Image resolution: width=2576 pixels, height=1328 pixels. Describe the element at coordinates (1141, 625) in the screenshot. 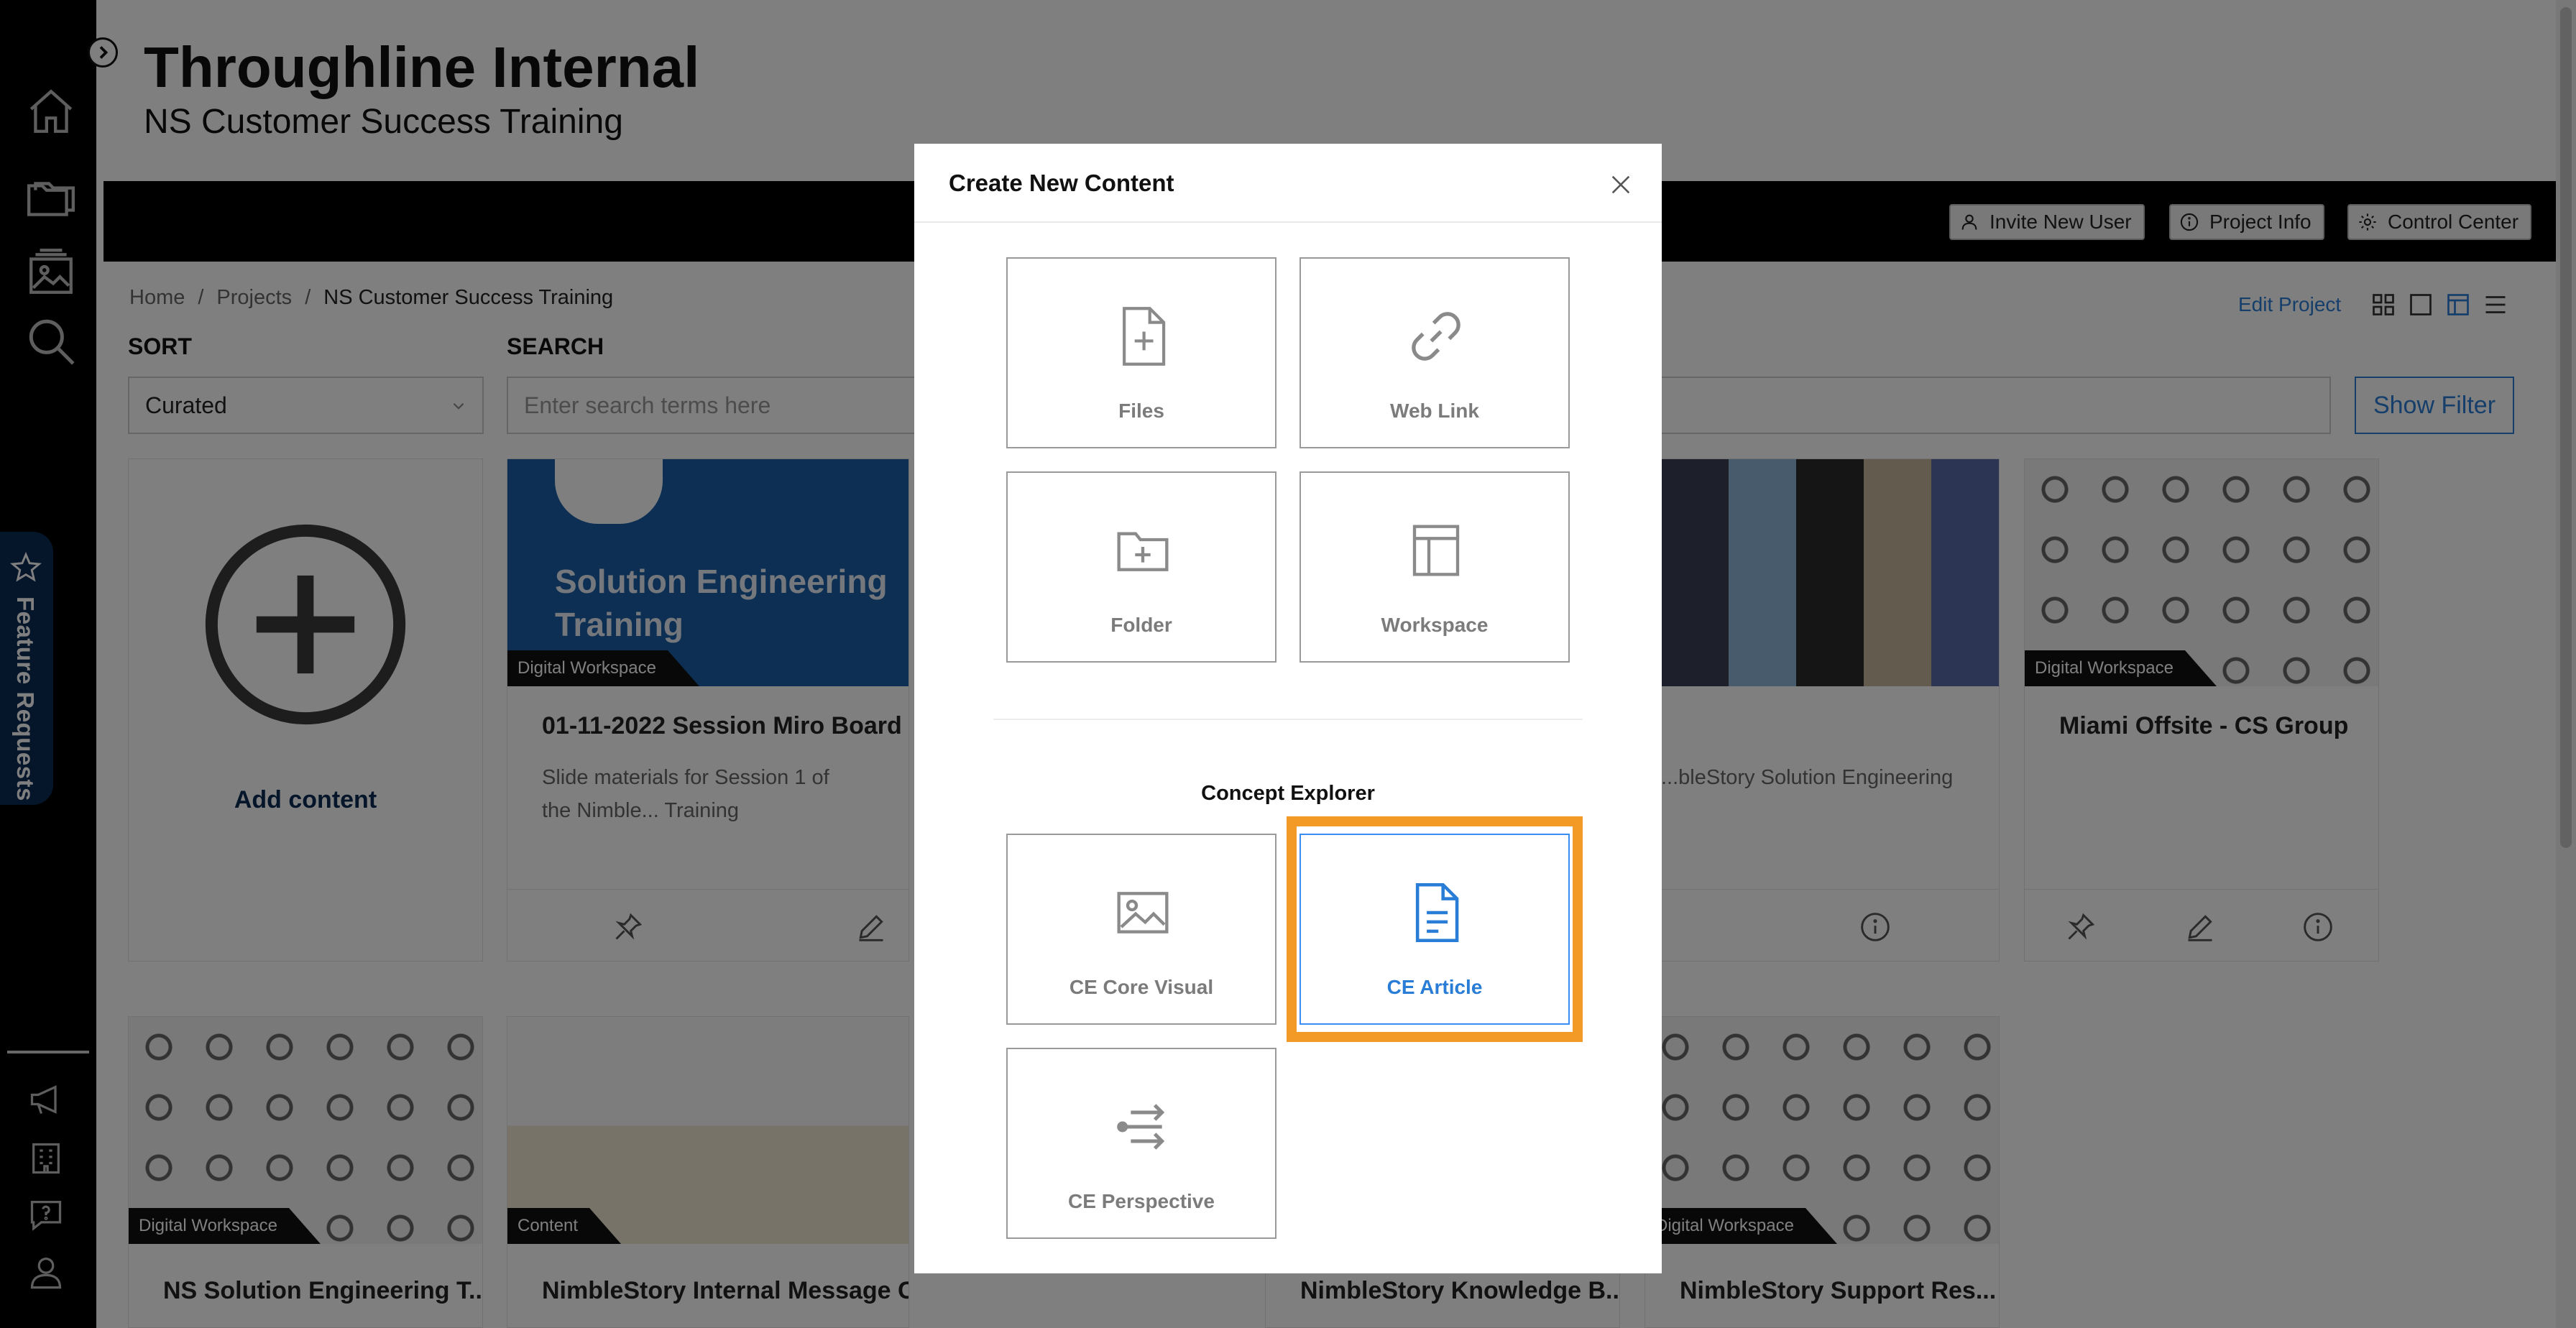

I see `folder-label: Folder` at that location.